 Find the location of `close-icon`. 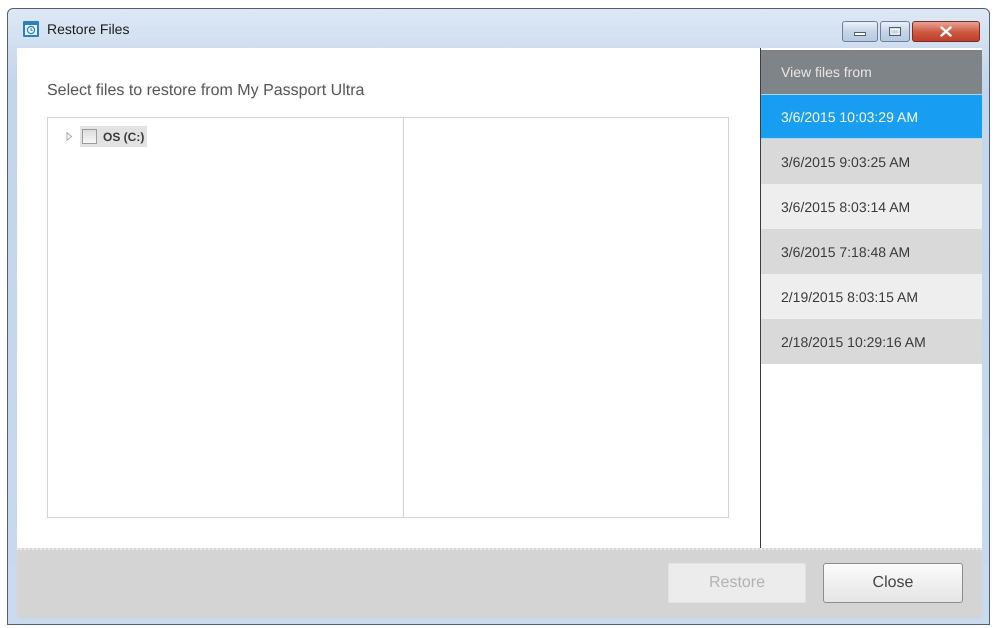

close-icon is located at coordinates (946, 31).